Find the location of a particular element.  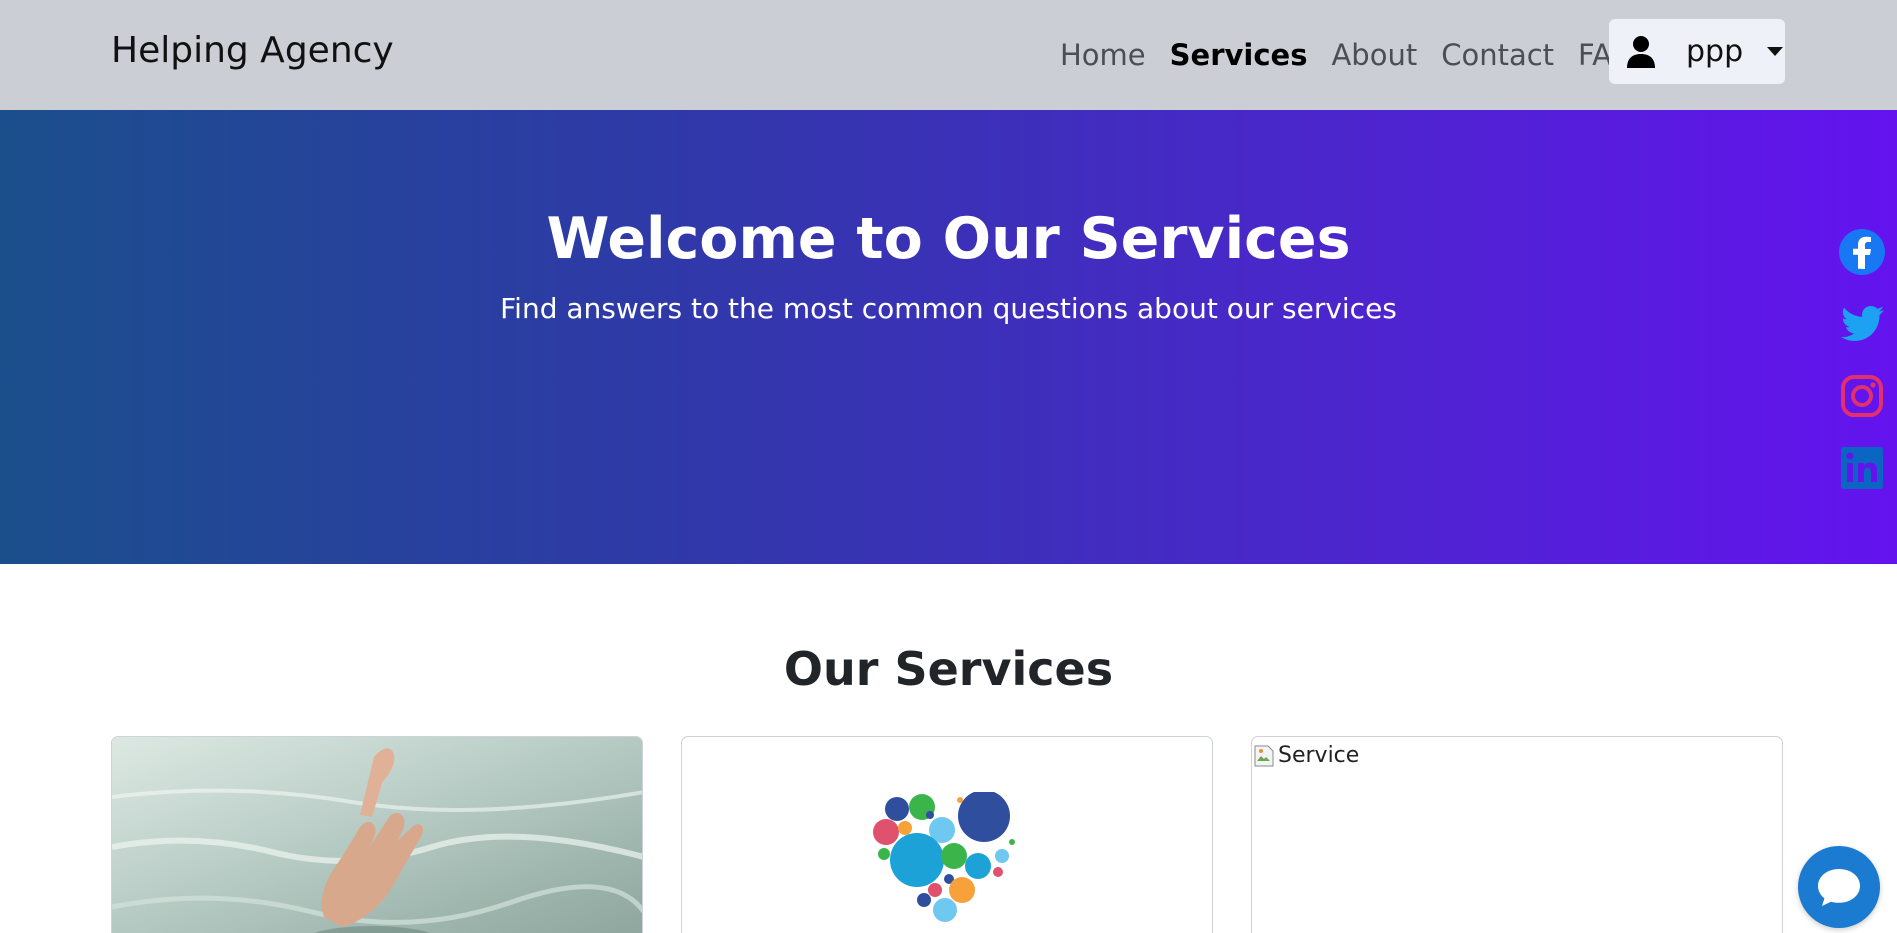

chat-button is located at coordinates (1839, 887).